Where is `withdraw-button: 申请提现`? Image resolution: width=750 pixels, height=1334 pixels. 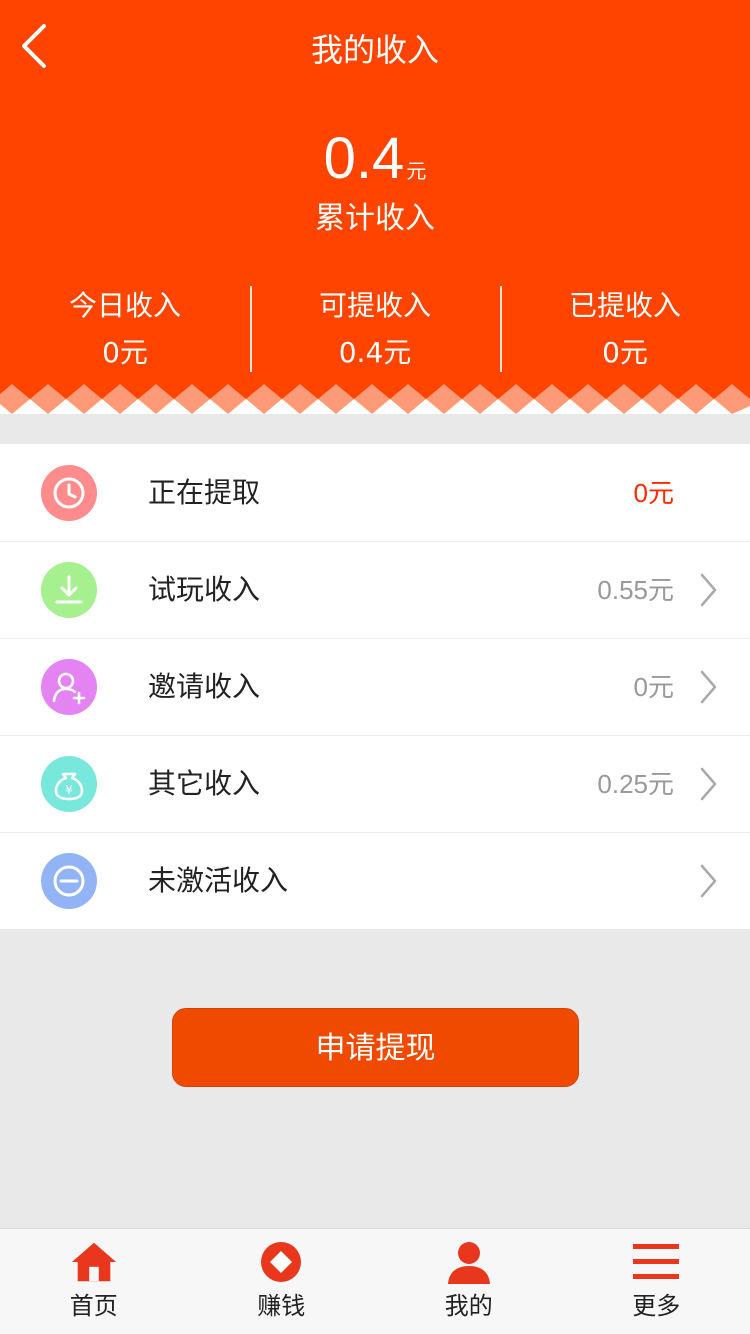 withdraw-button: 申请提现 is located at coordinates (375, 1047).